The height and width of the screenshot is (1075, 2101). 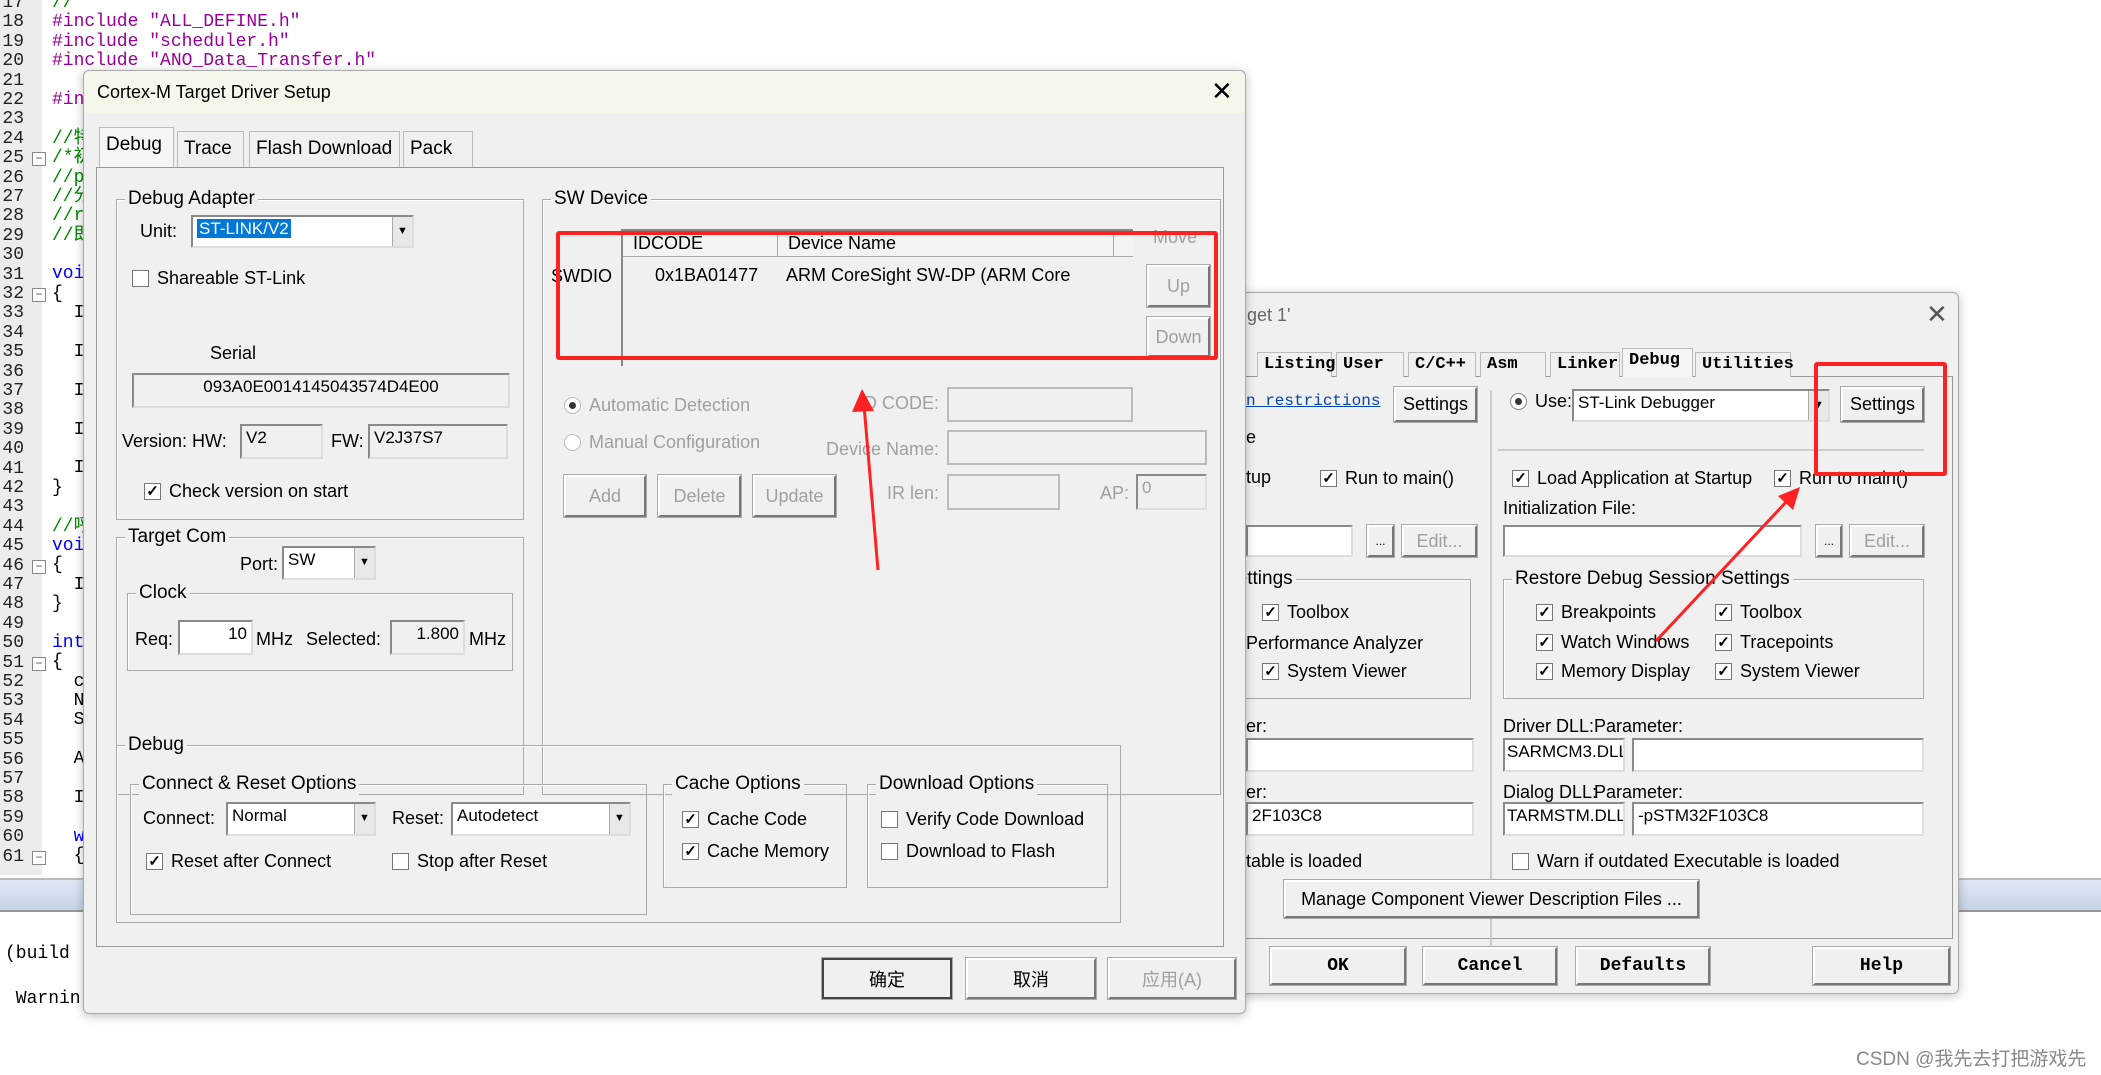 What do you see at coordinates (863, 400) in the screenshot?
I see `arrowhead-icon` at bounding box center [863, 400].